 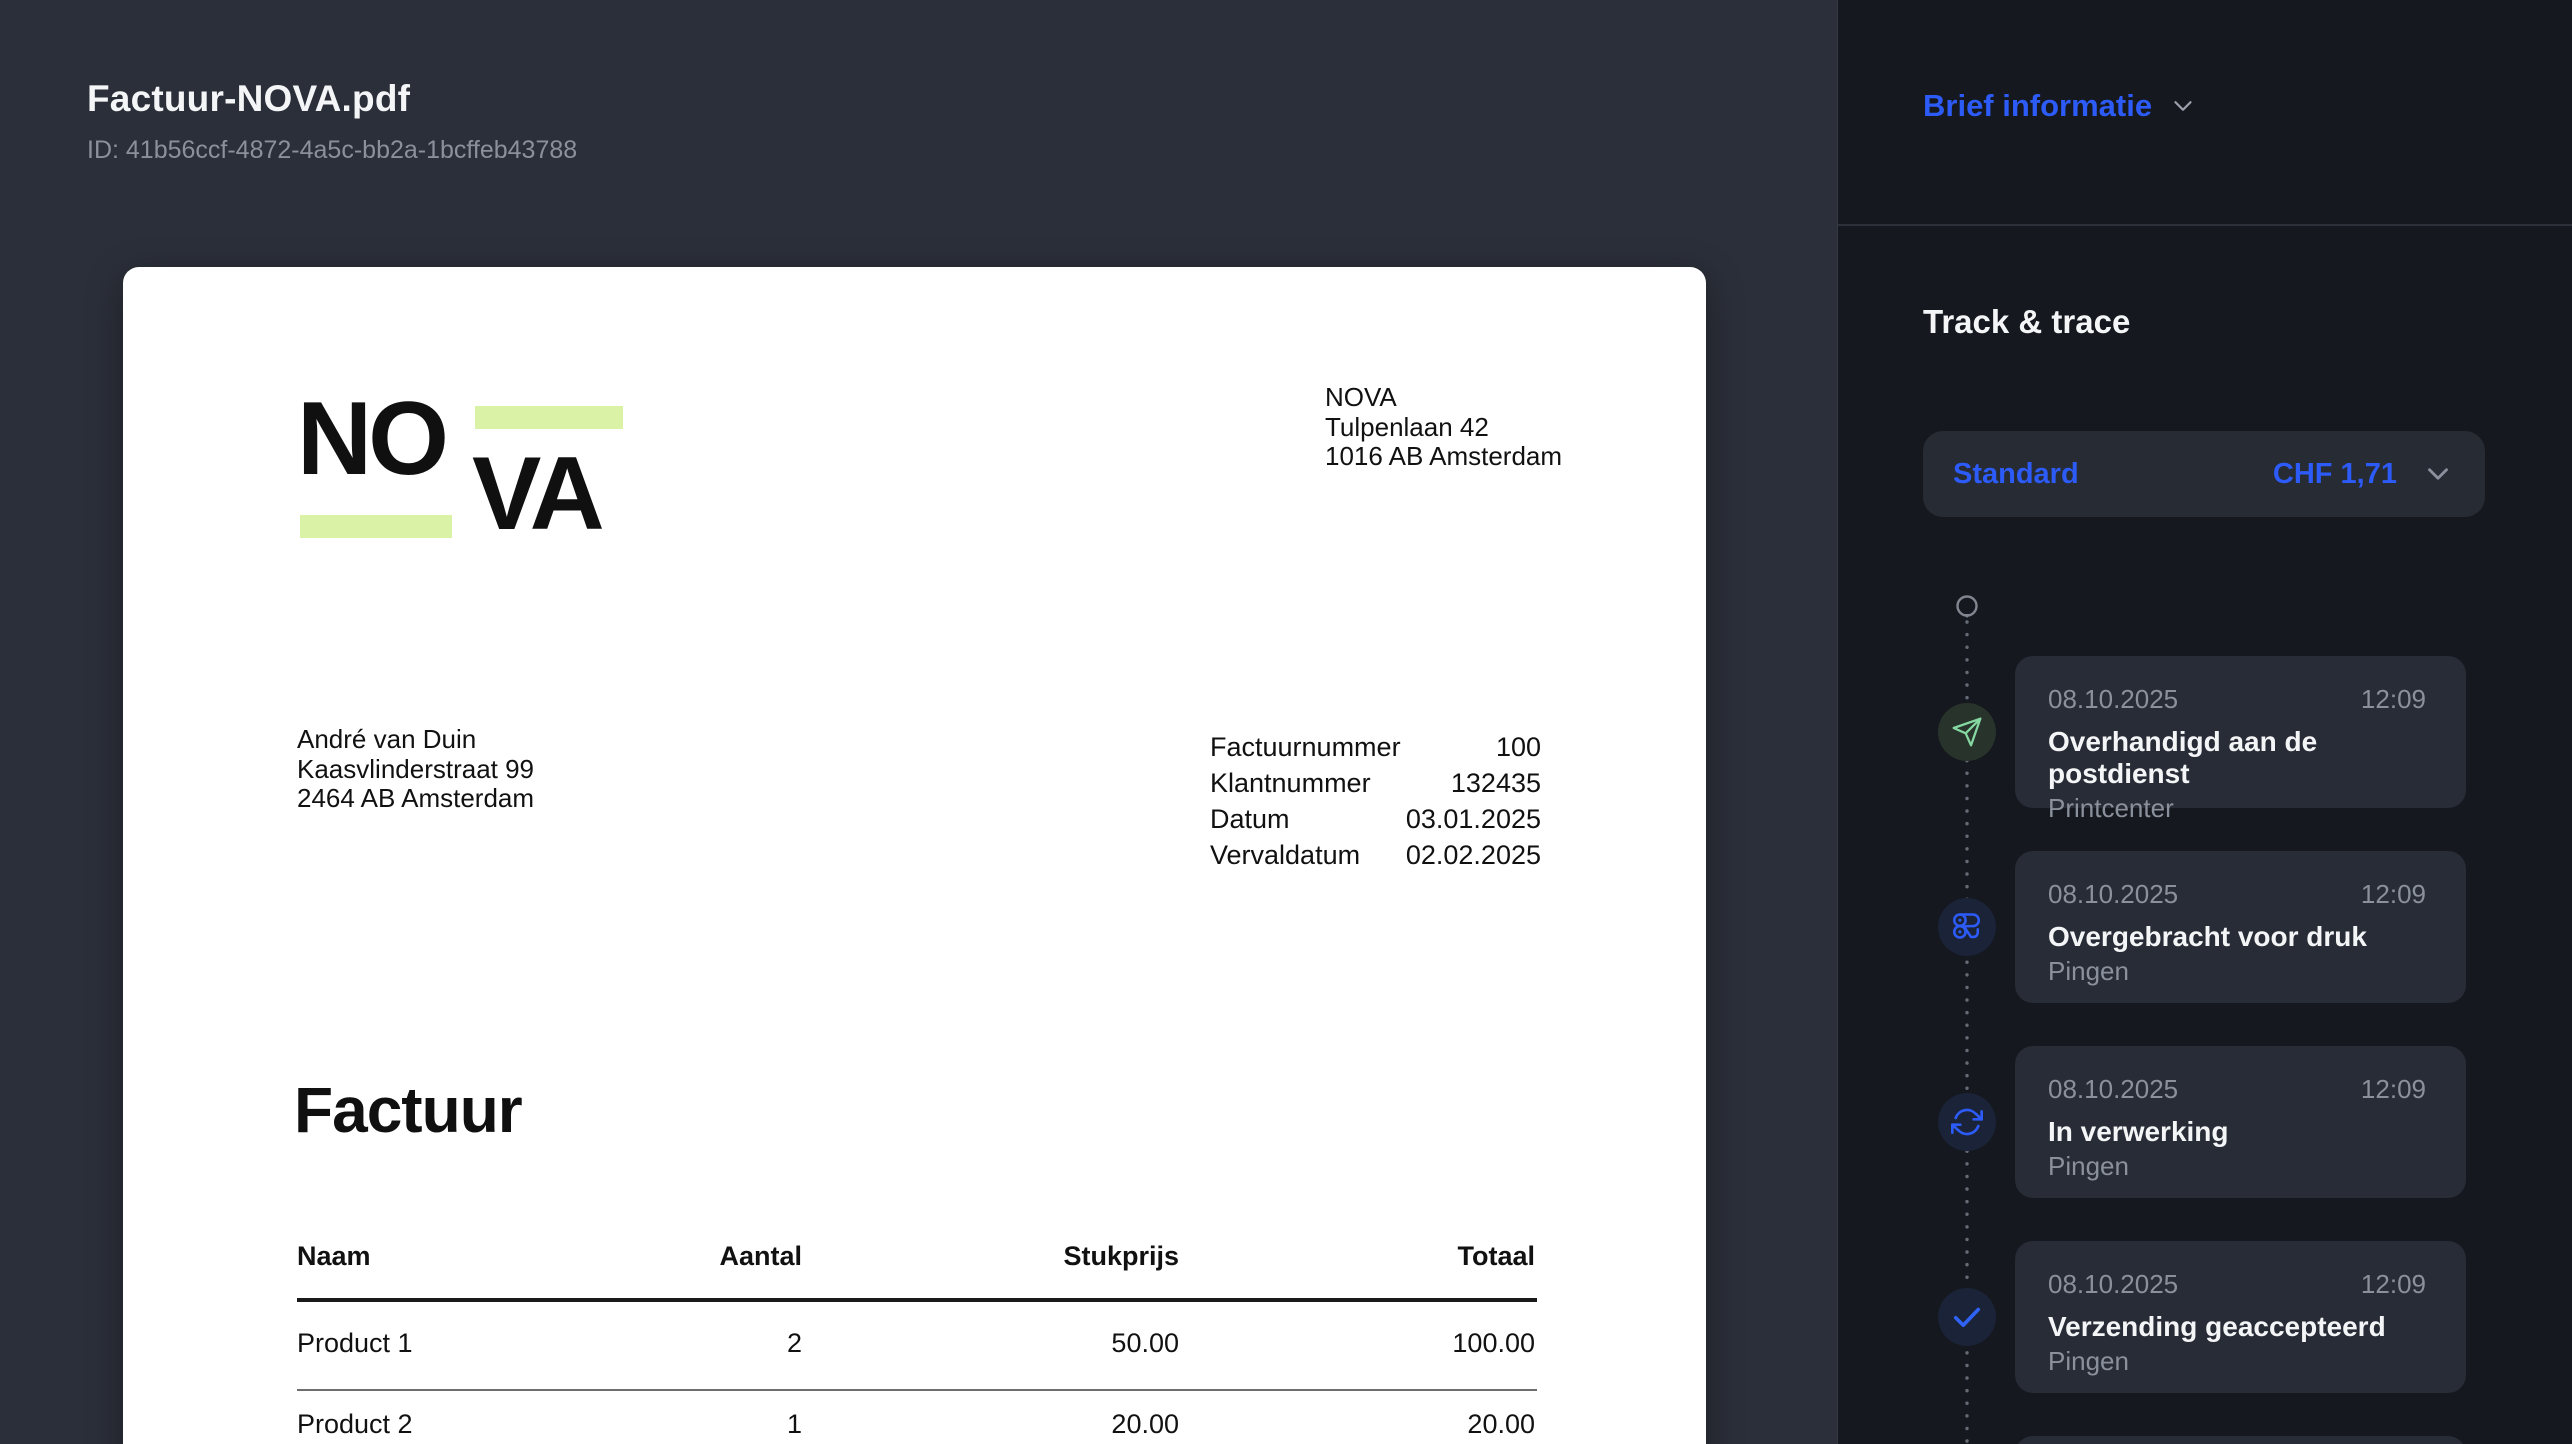 I want to click on meta-value: 100, so click(x=1518, y=747).